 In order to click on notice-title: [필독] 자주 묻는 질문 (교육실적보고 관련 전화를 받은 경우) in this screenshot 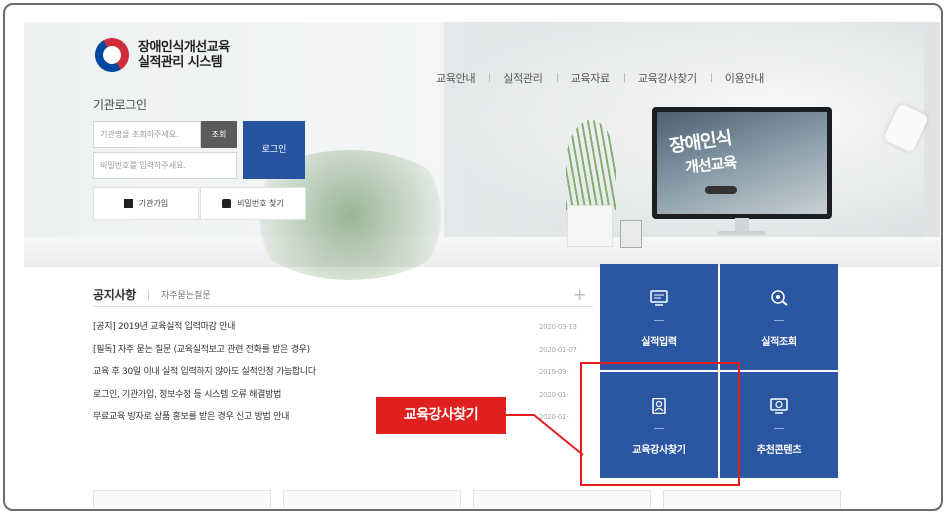, I will do `click(201, 349)`.